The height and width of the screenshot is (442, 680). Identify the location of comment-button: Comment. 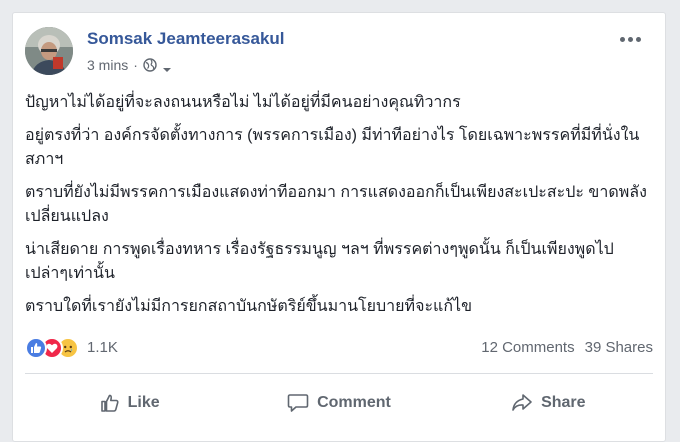
(338, 403).